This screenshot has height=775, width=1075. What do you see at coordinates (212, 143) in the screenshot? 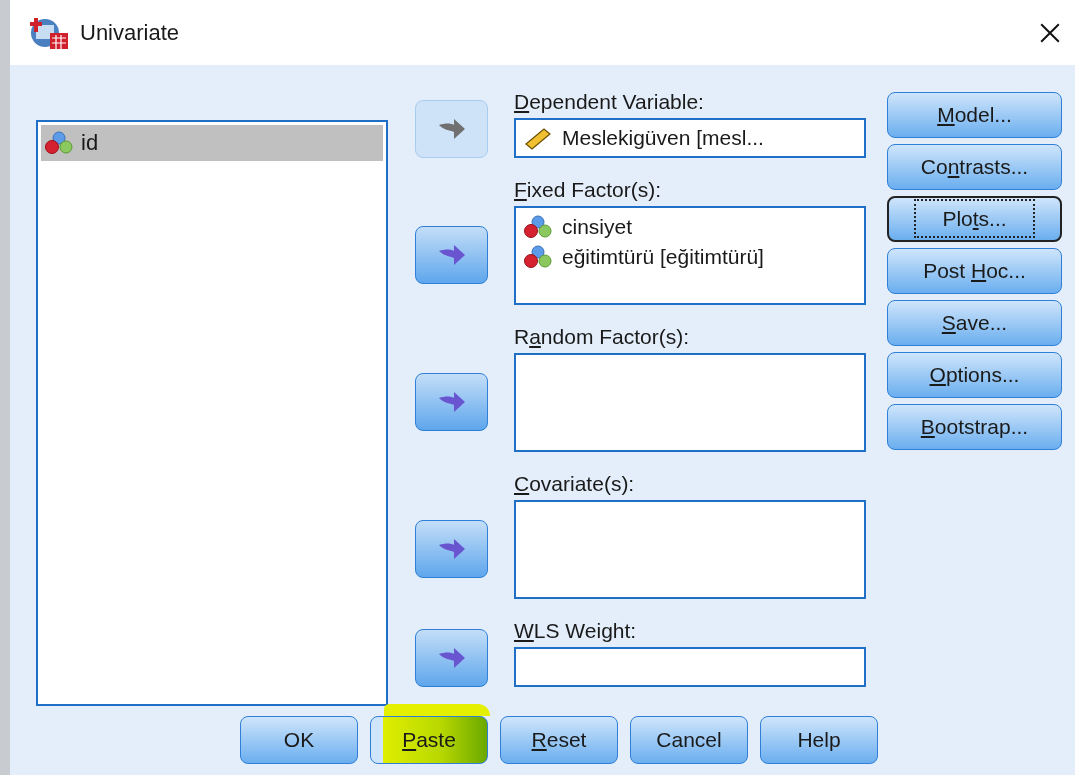
I see `variable-item: id` at bounding box center [212, 143].